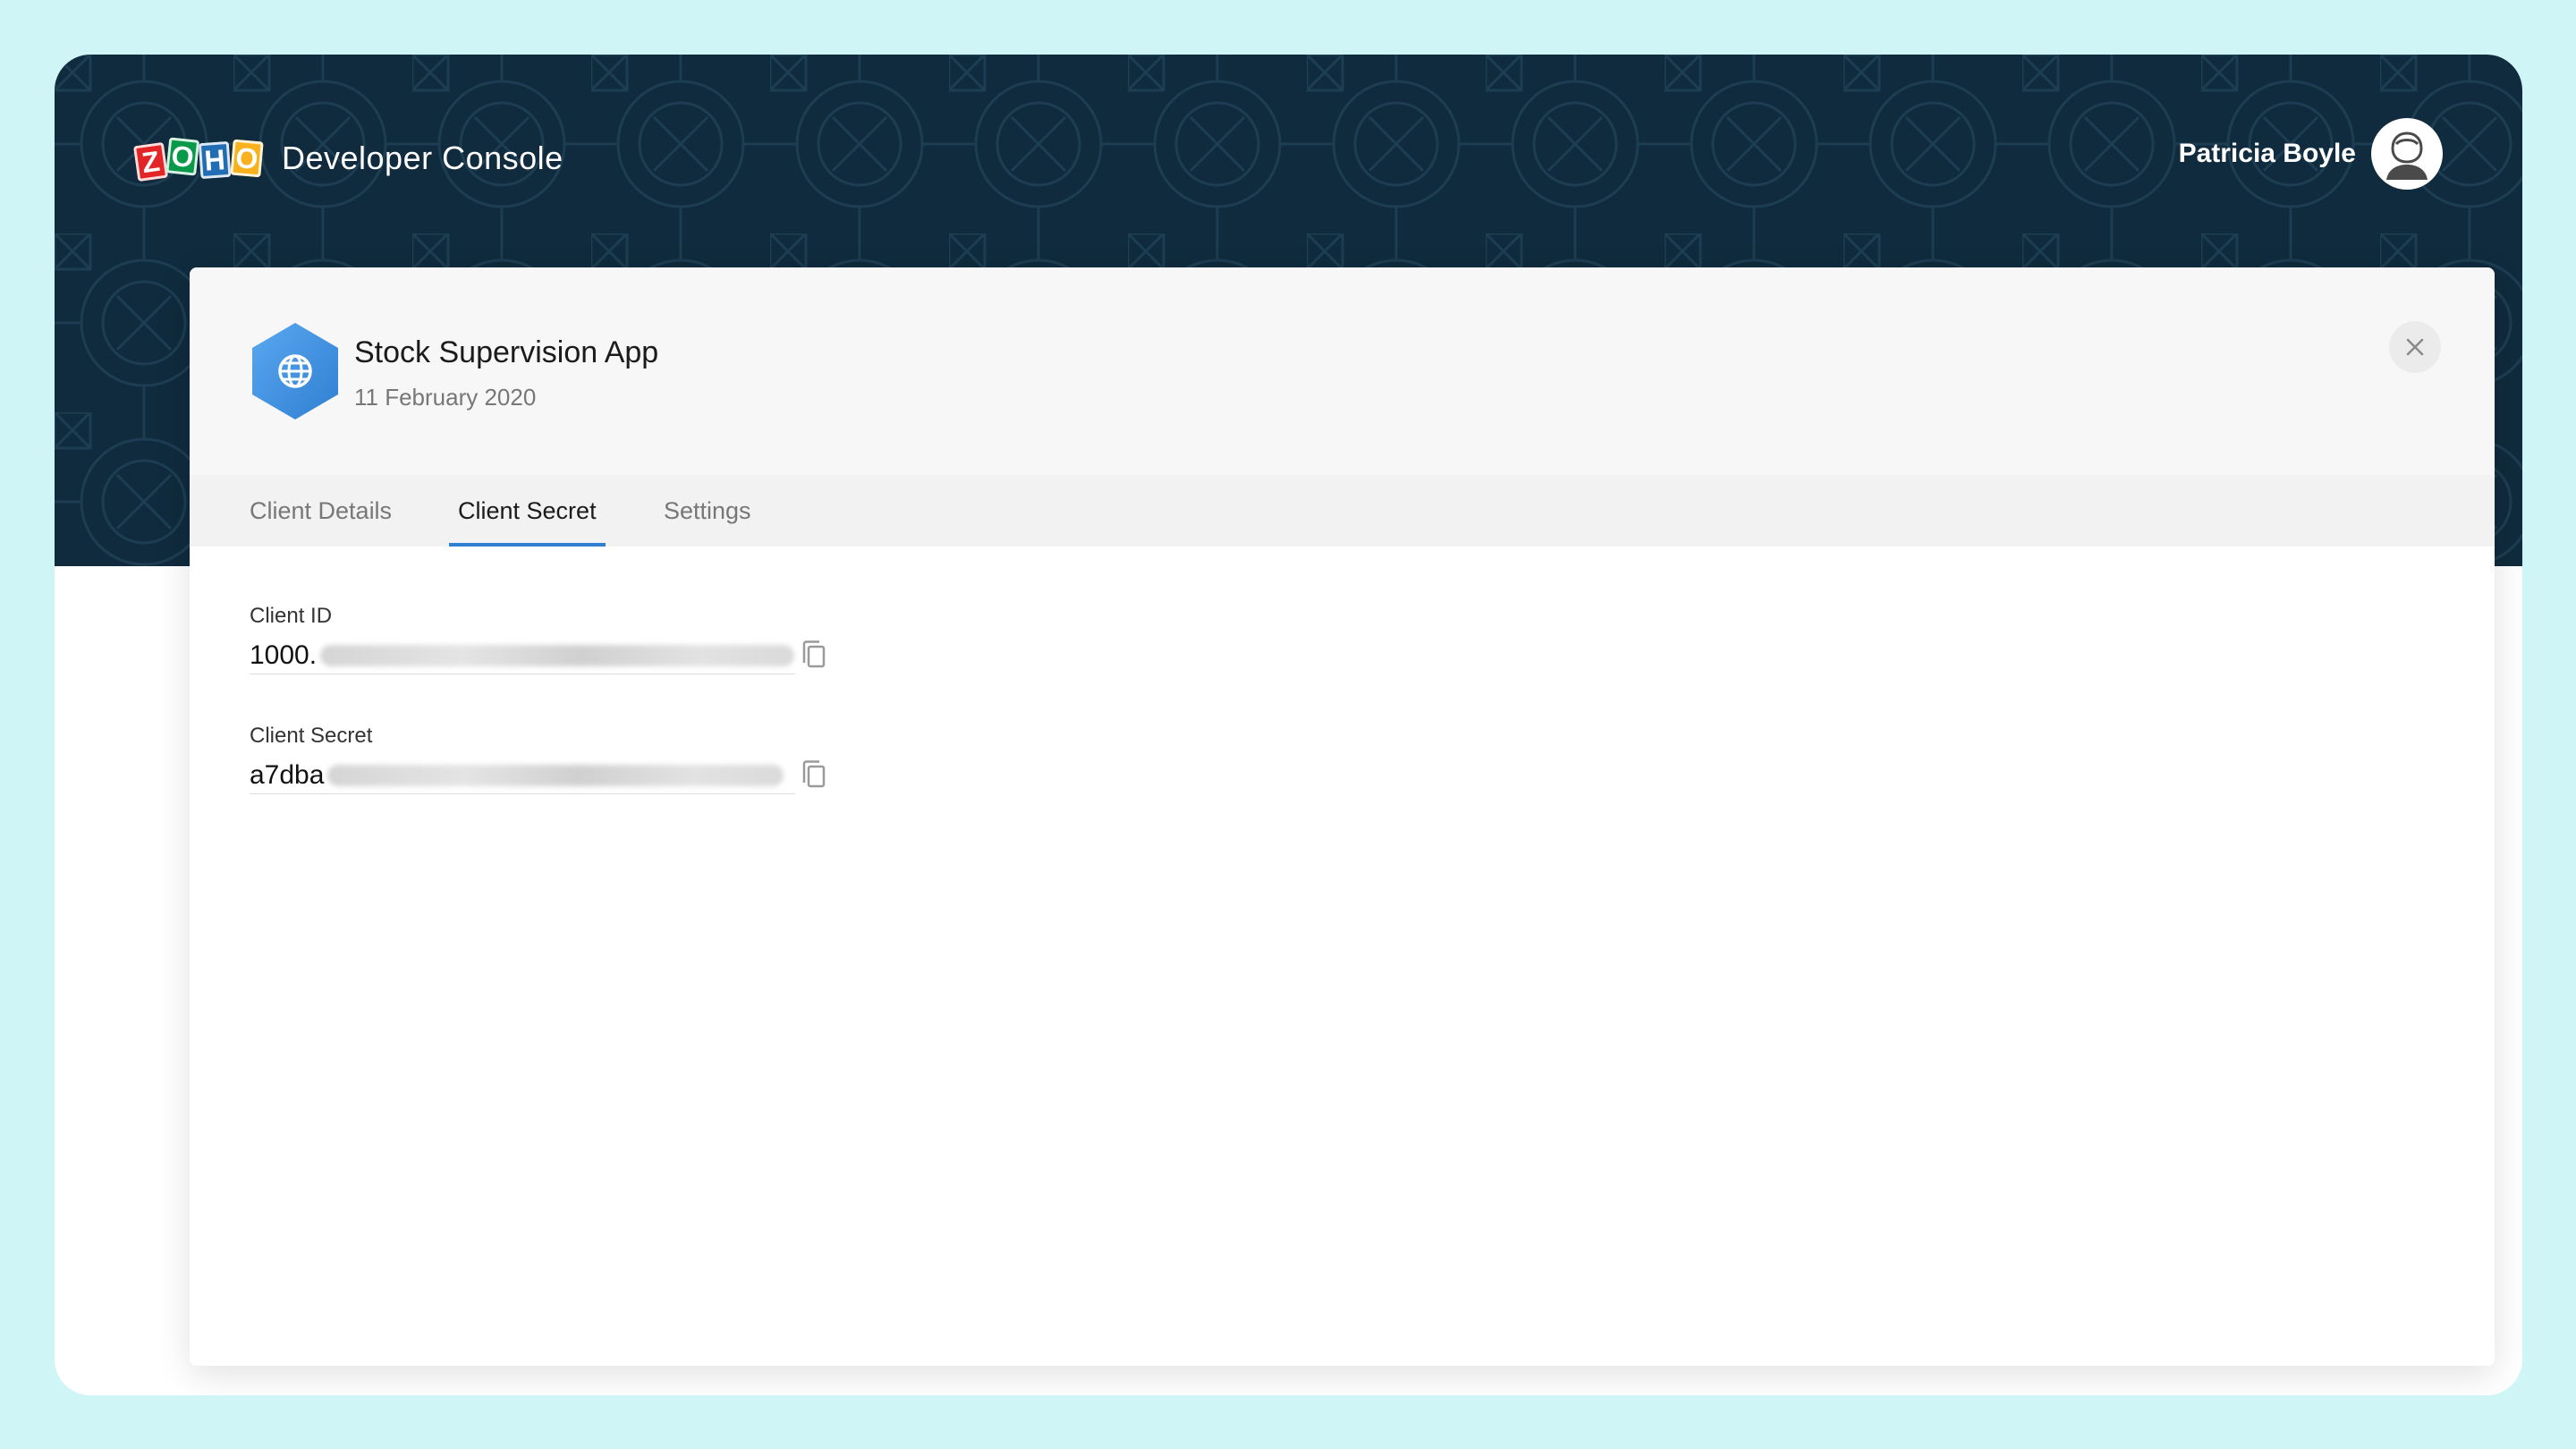  What do you see at coordinates (2407, 154) in the screenshot?
I see `user-avatar-icon` at bounding box center [2407, 154].